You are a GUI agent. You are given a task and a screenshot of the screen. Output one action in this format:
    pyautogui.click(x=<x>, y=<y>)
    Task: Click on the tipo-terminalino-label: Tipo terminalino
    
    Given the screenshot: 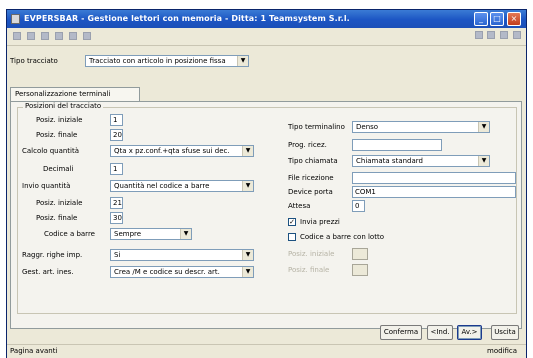 What is the action you would take?
    pyautogui.click(x=316, y=127)
    